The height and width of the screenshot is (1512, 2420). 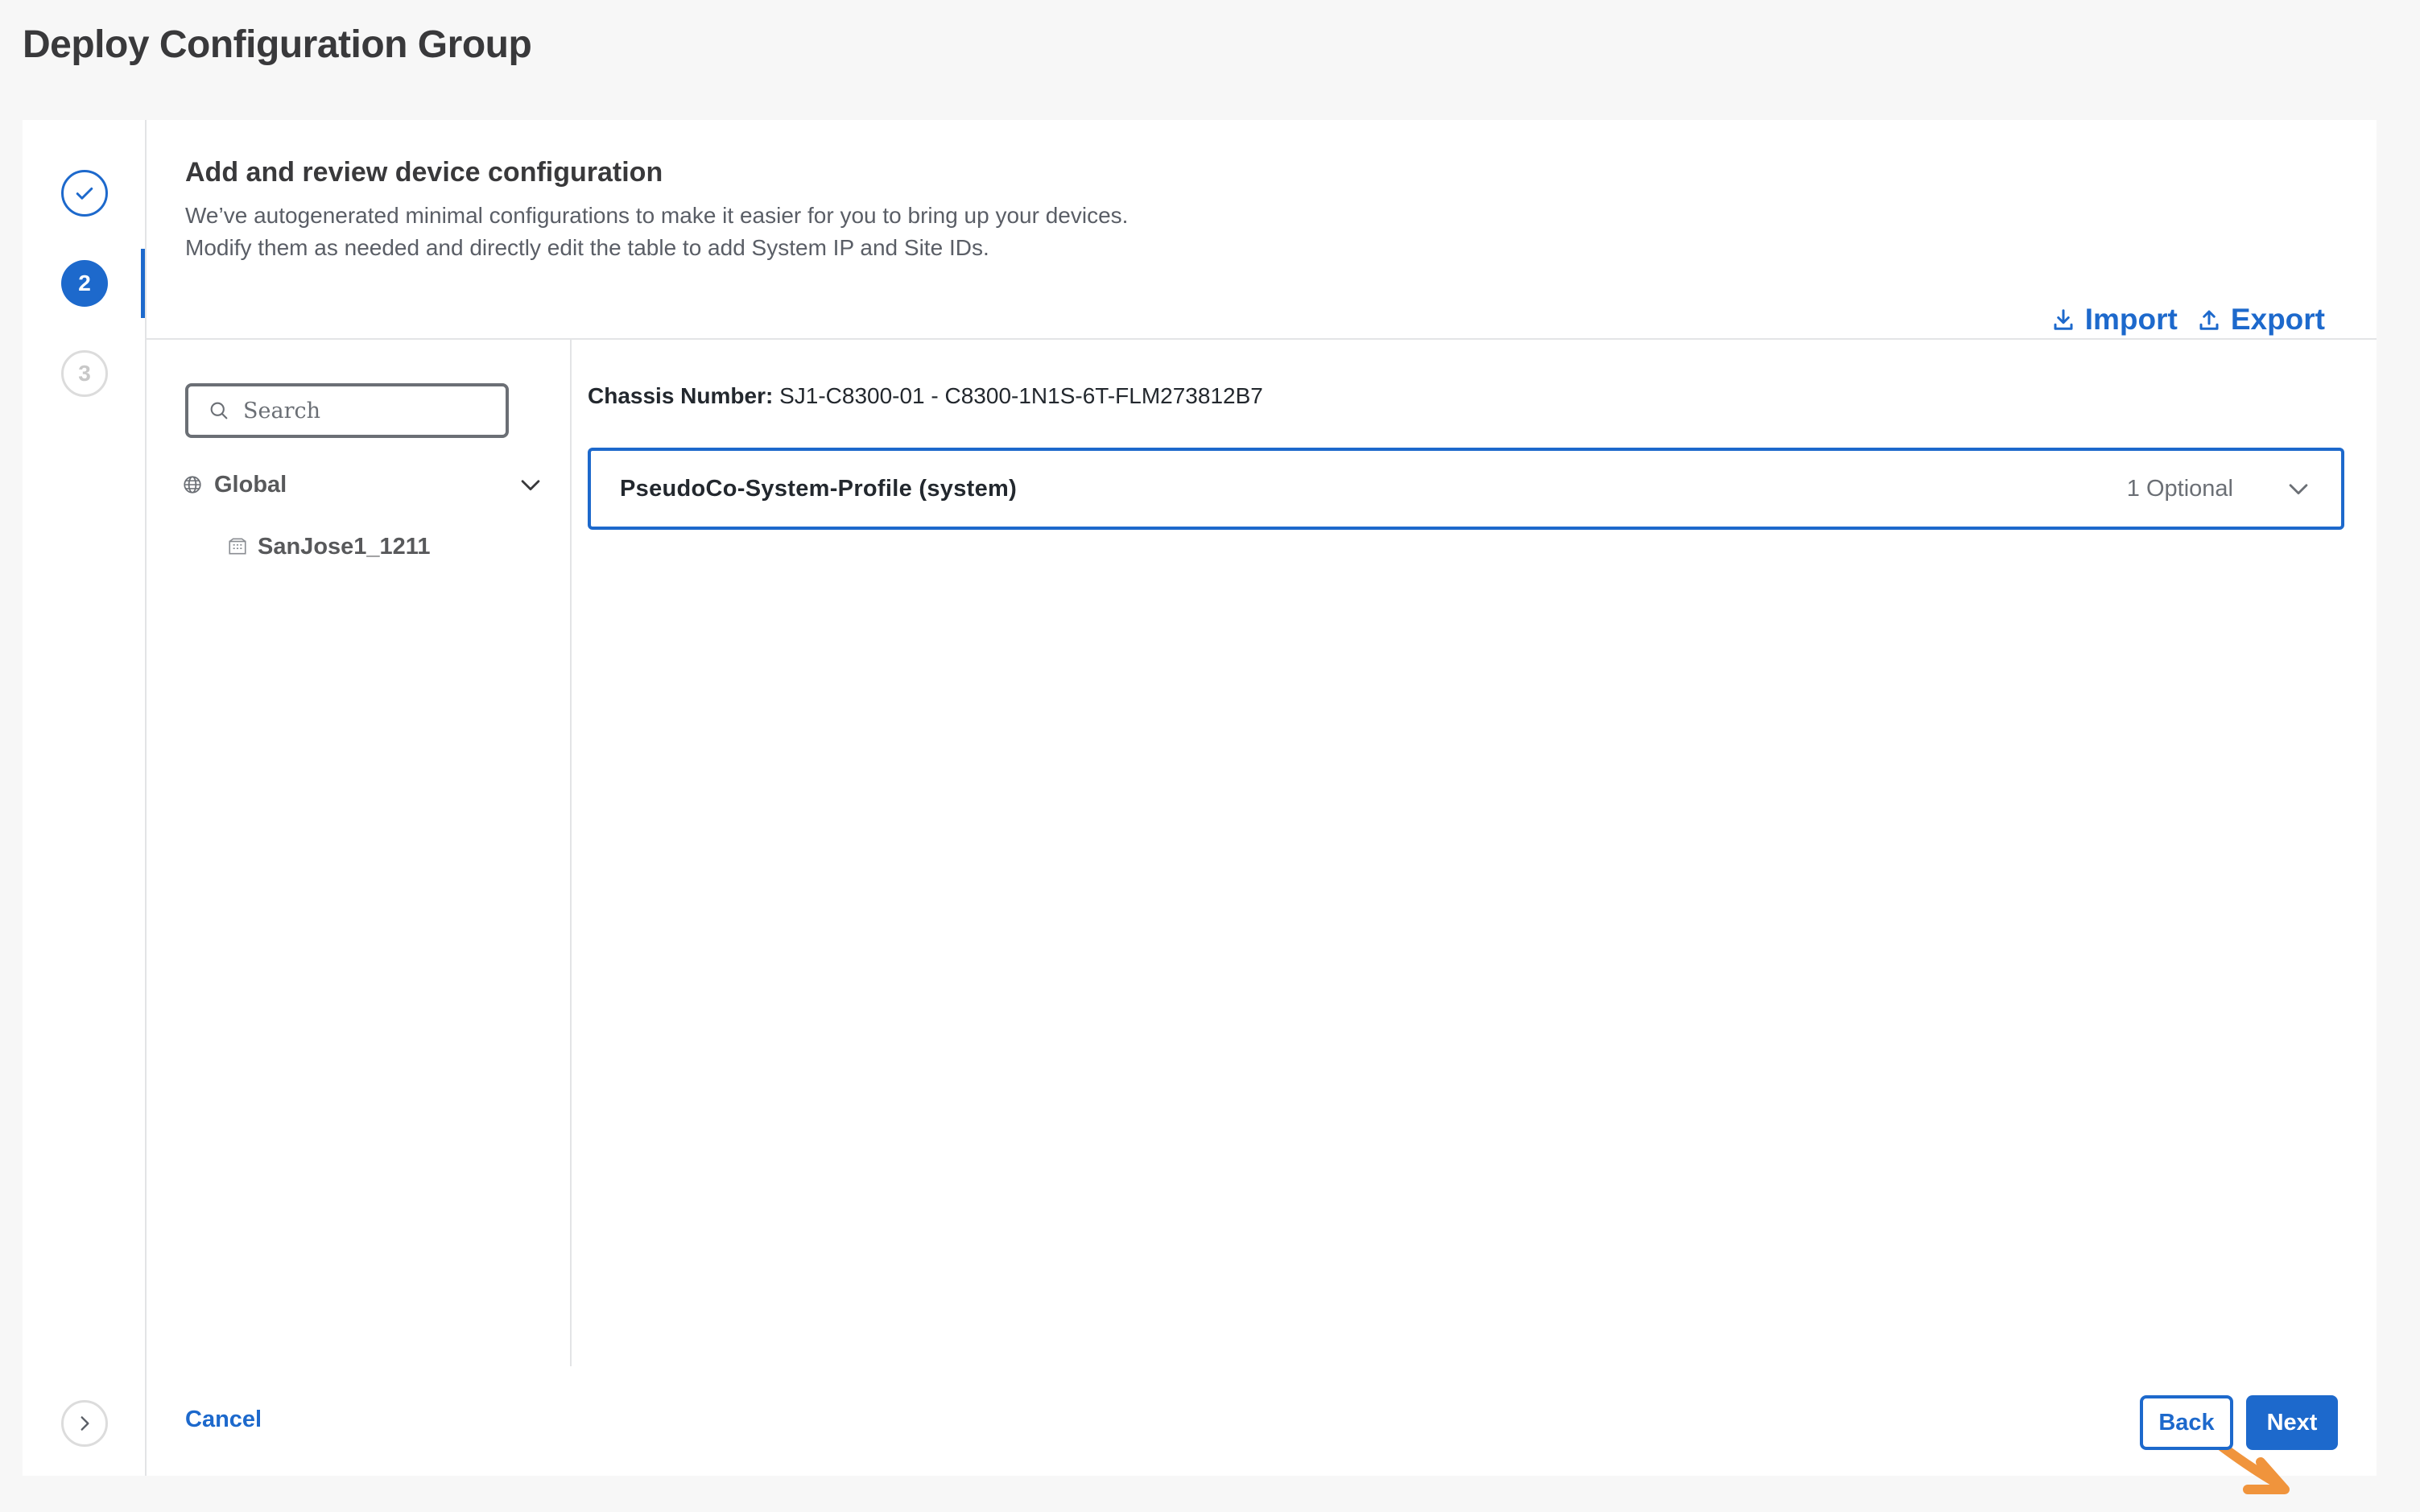 I want to click on optional-count: 1 Optional, so click(x=2179, y=489).